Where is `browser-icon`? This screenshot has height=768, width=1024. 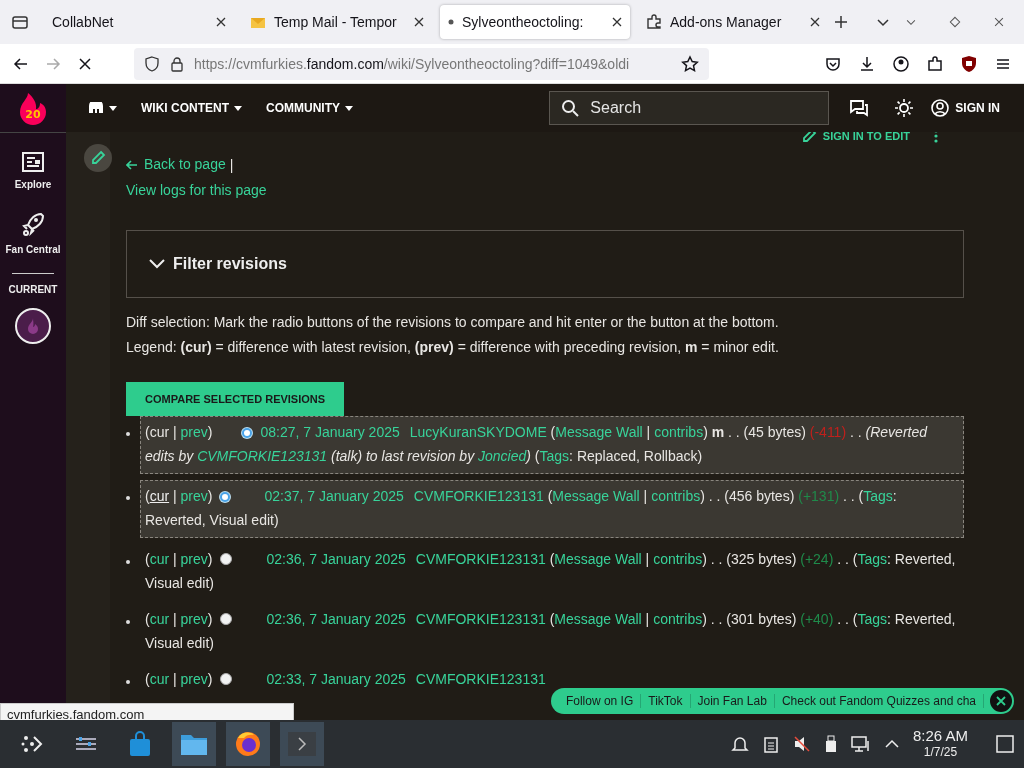
browser-icon is located at coordinates (248, 744).